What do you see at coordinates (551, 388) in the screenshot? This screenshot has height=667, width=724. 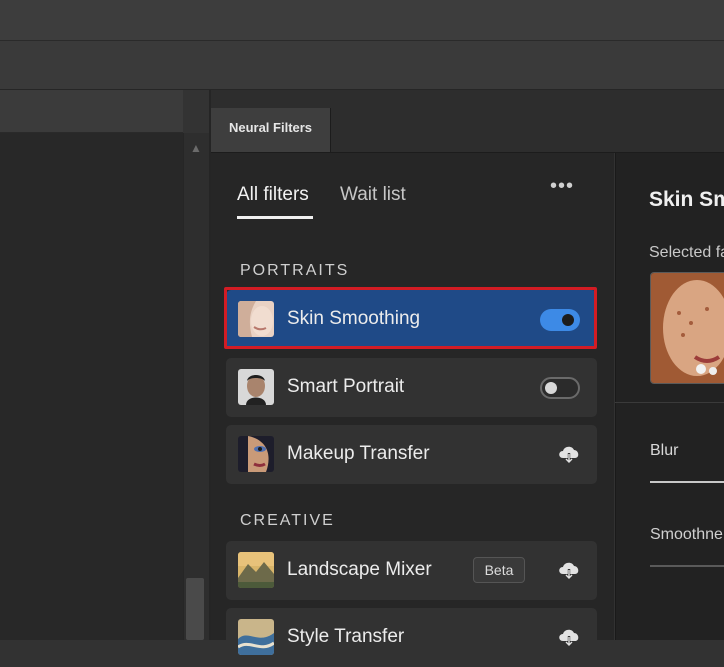 I see `toggle-knob` at bounding box center [551, 388].